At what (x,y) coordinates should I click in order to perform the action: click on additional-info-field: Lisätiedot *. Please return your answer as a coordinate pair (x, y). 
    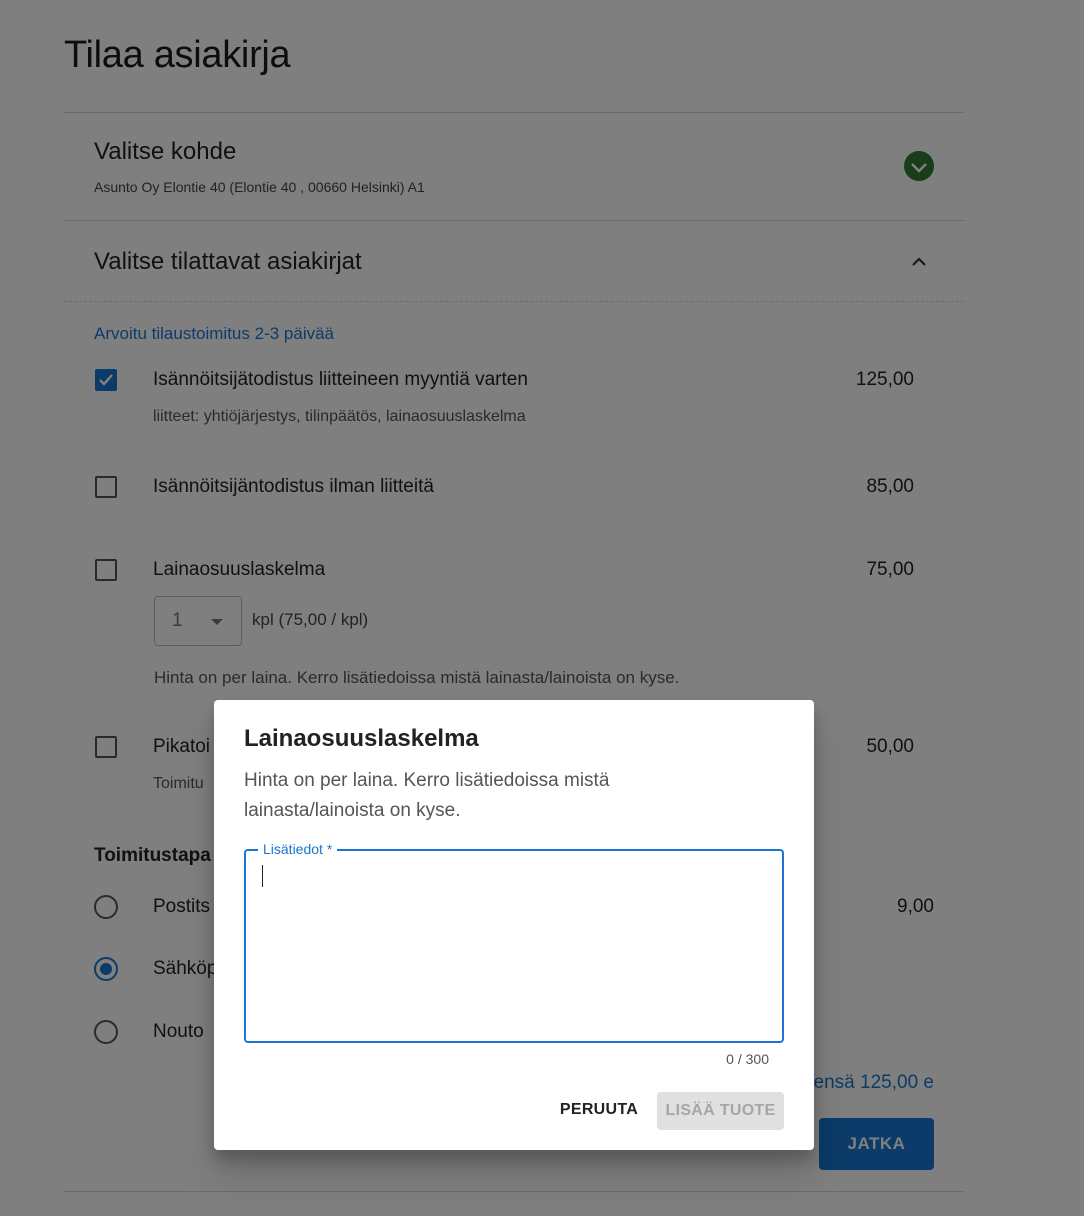
    Looking at the image, I should click on (514, 942).